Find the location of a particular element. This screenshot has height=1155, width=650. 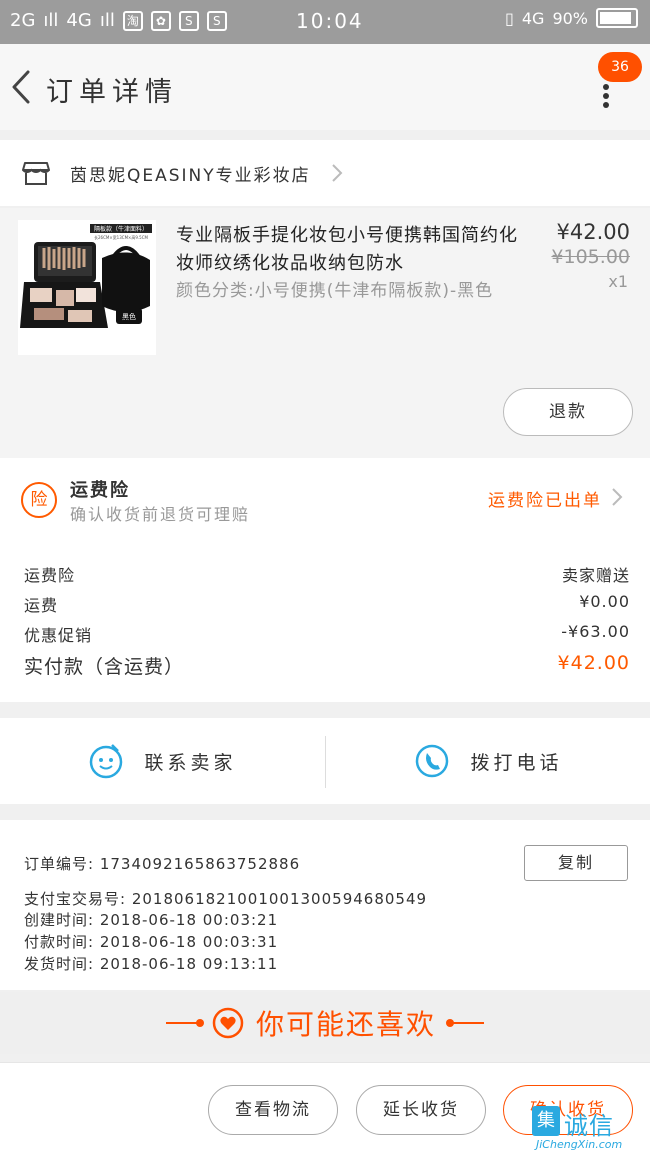

insurance-subtitle: 确认收货前退货可理赔 is located at coordinates (160, 514).